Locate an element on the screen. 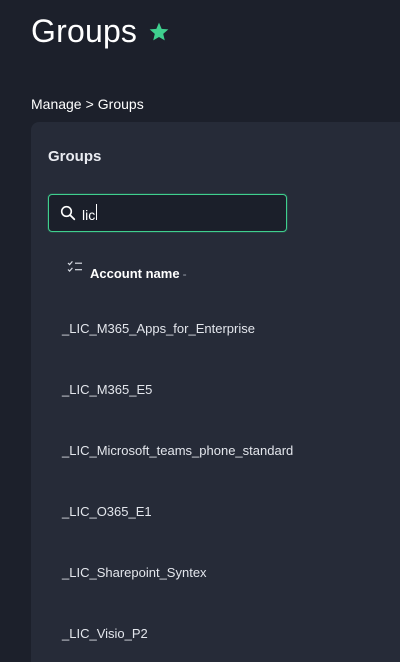 This screenshot has height=662, width=400. sort-indicator: - is located at coordinates (185, 274).